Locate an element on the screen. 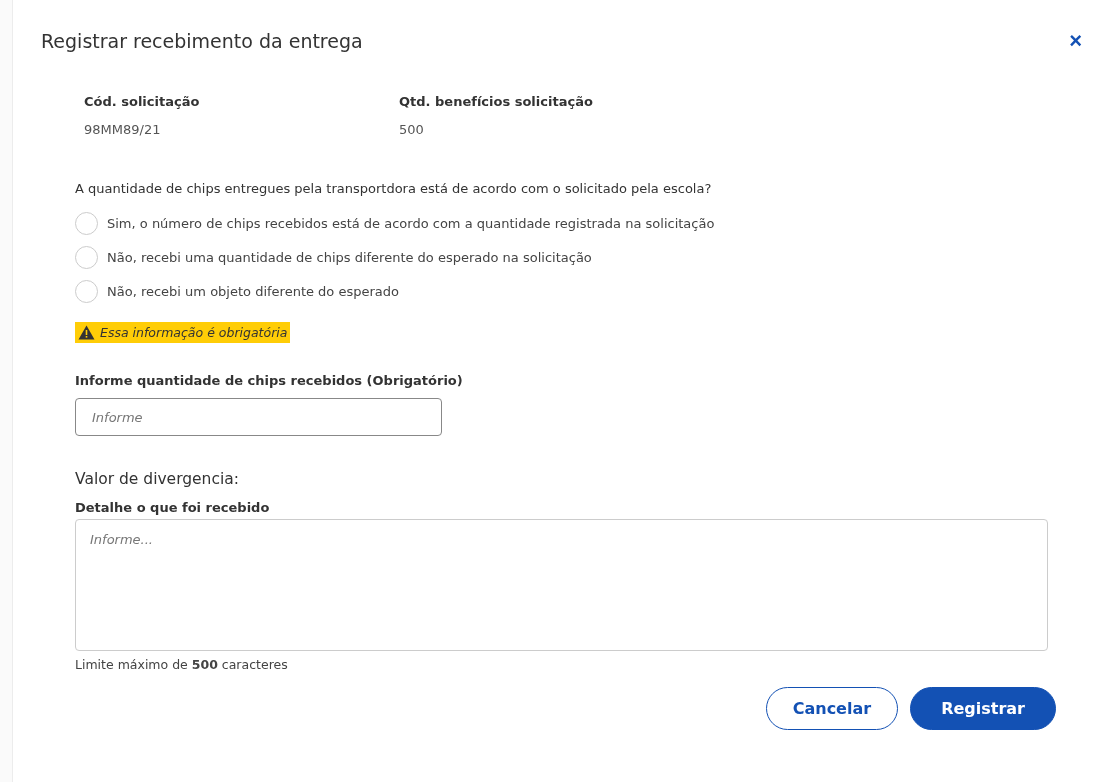 This screenshot has height=782, width=1108. dialog-title: Registrar recebimento da entrega is located at coordinates (202, 41).